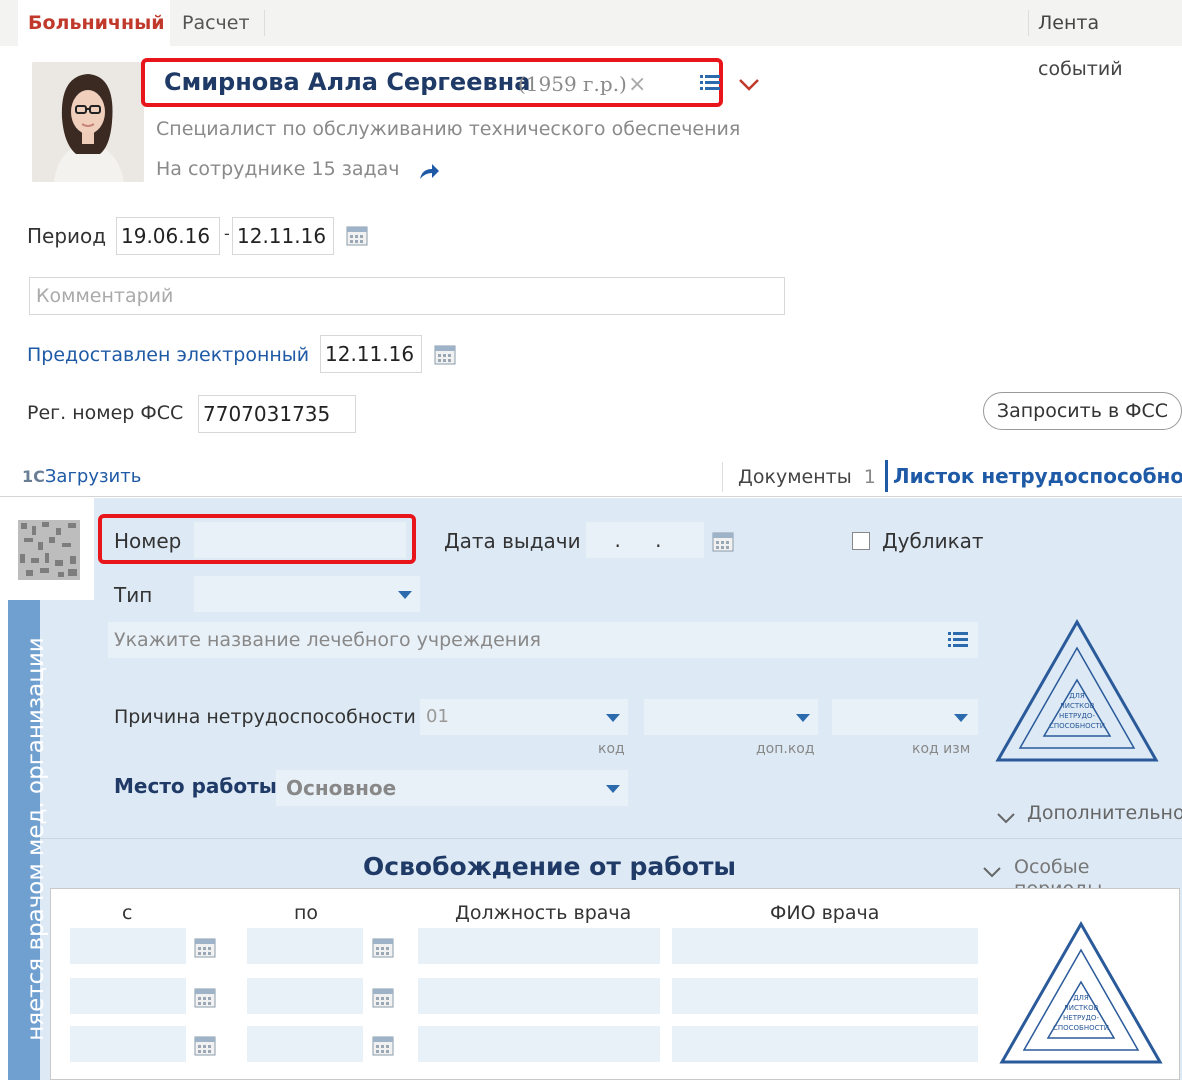 The height and width of the screenshot is (1080, 1182). What do you see at coordinates (195, 786) in the screenshot?
I see `workplace-label: Место работы` at bounding box center [195, 786].